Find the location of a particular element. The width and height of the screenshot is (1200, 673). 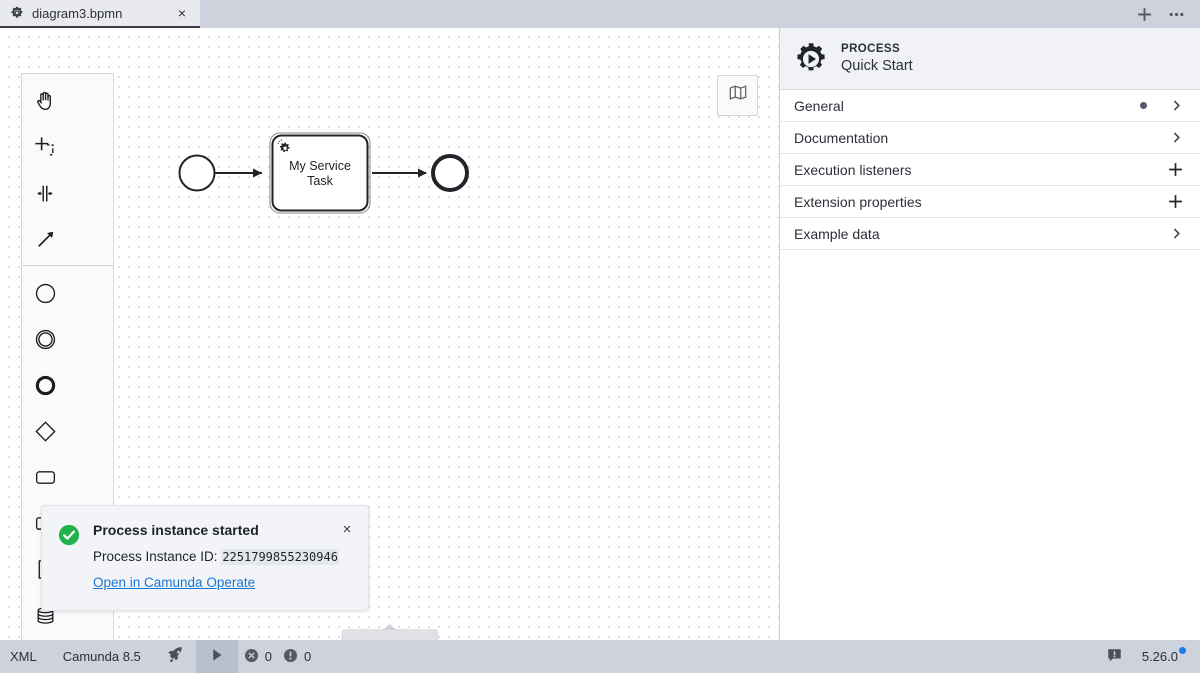

success-check-icon is located at coordinates (69, 535).